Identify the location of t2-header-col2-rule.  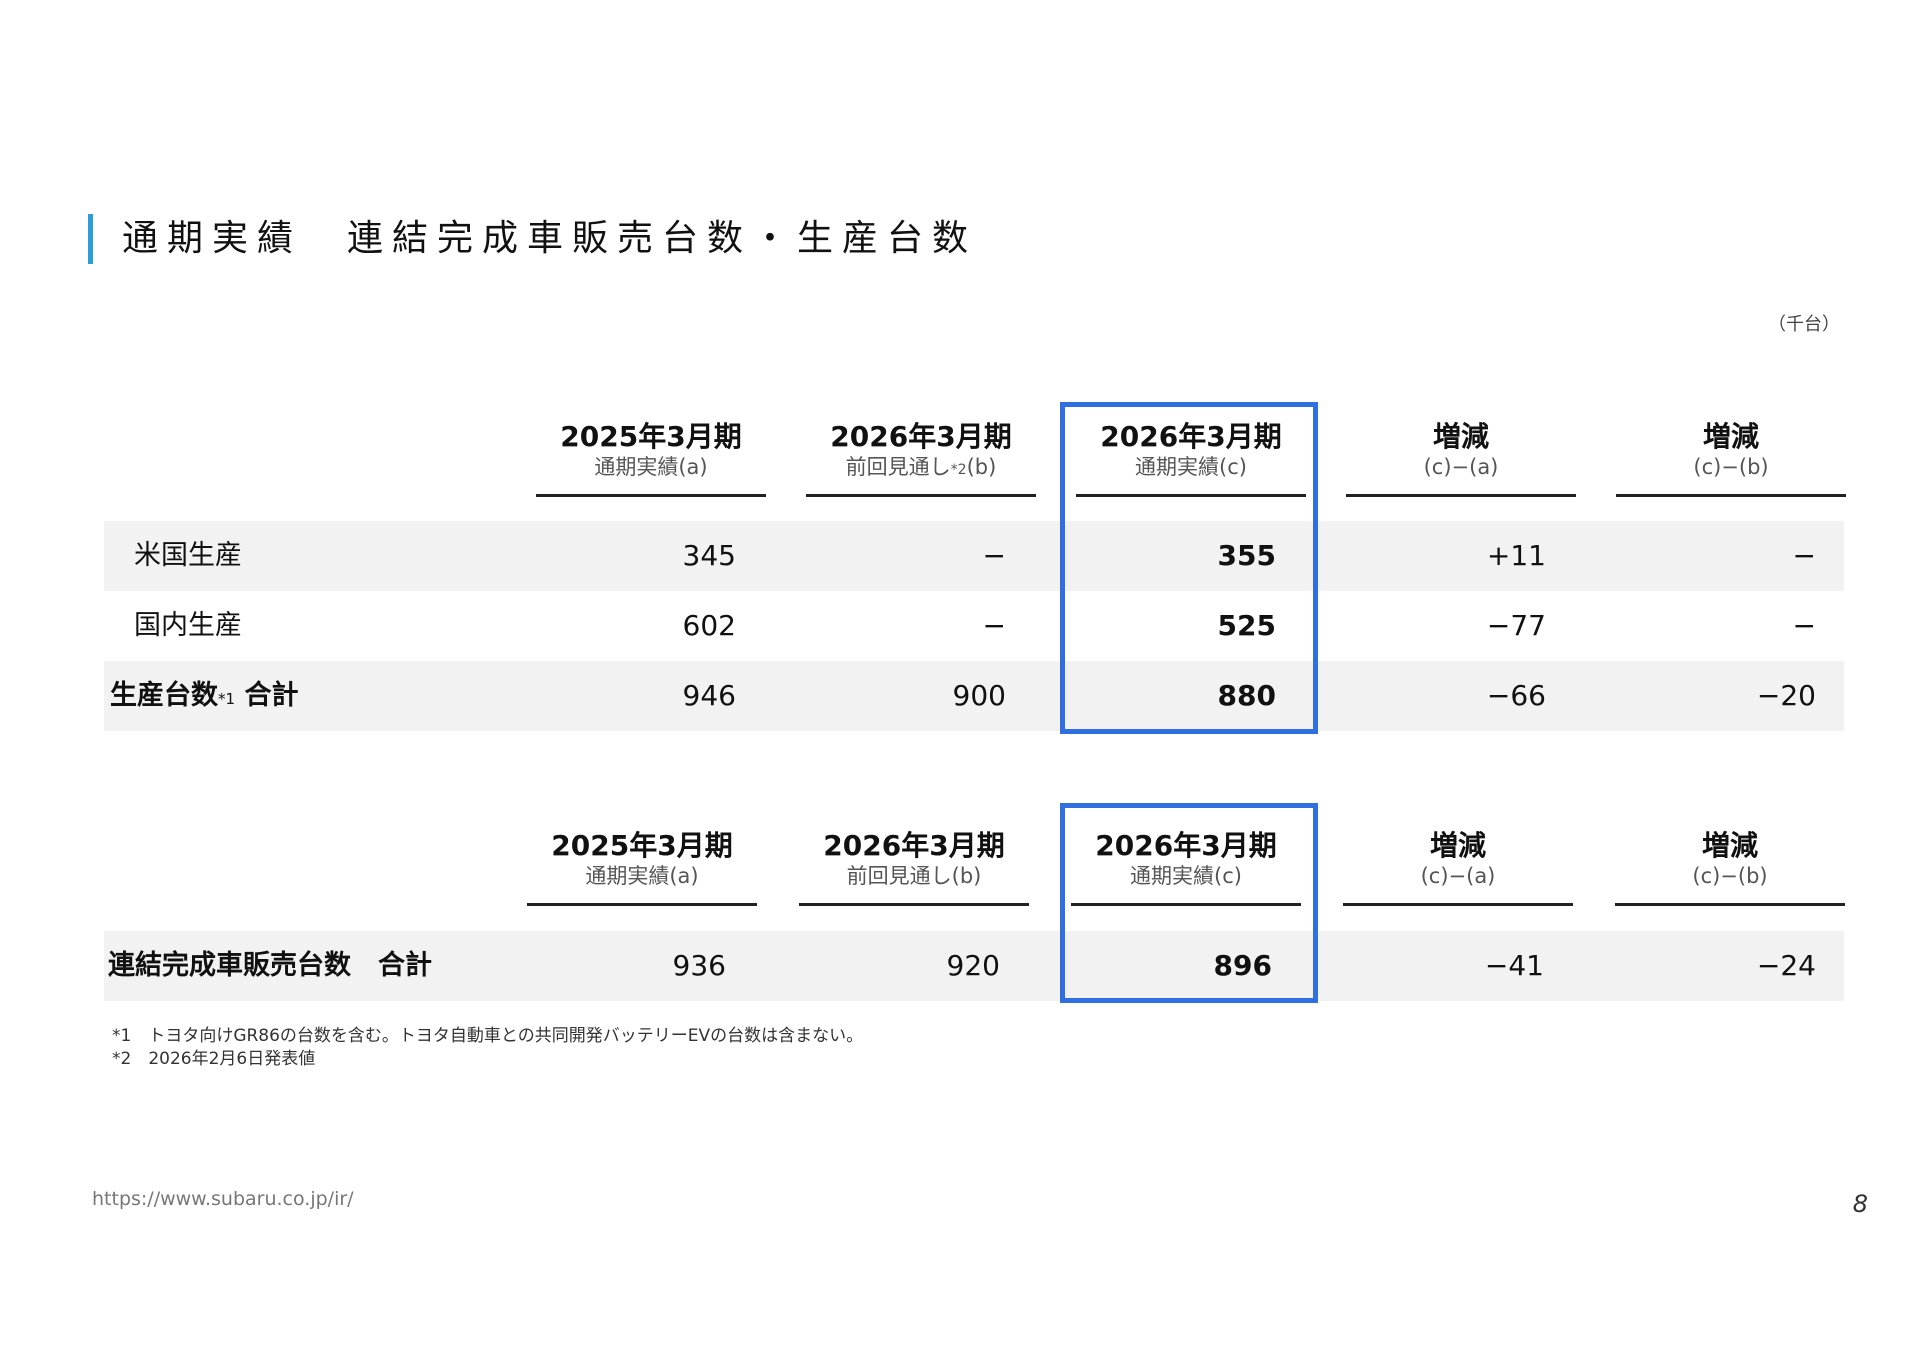
(914, 904).